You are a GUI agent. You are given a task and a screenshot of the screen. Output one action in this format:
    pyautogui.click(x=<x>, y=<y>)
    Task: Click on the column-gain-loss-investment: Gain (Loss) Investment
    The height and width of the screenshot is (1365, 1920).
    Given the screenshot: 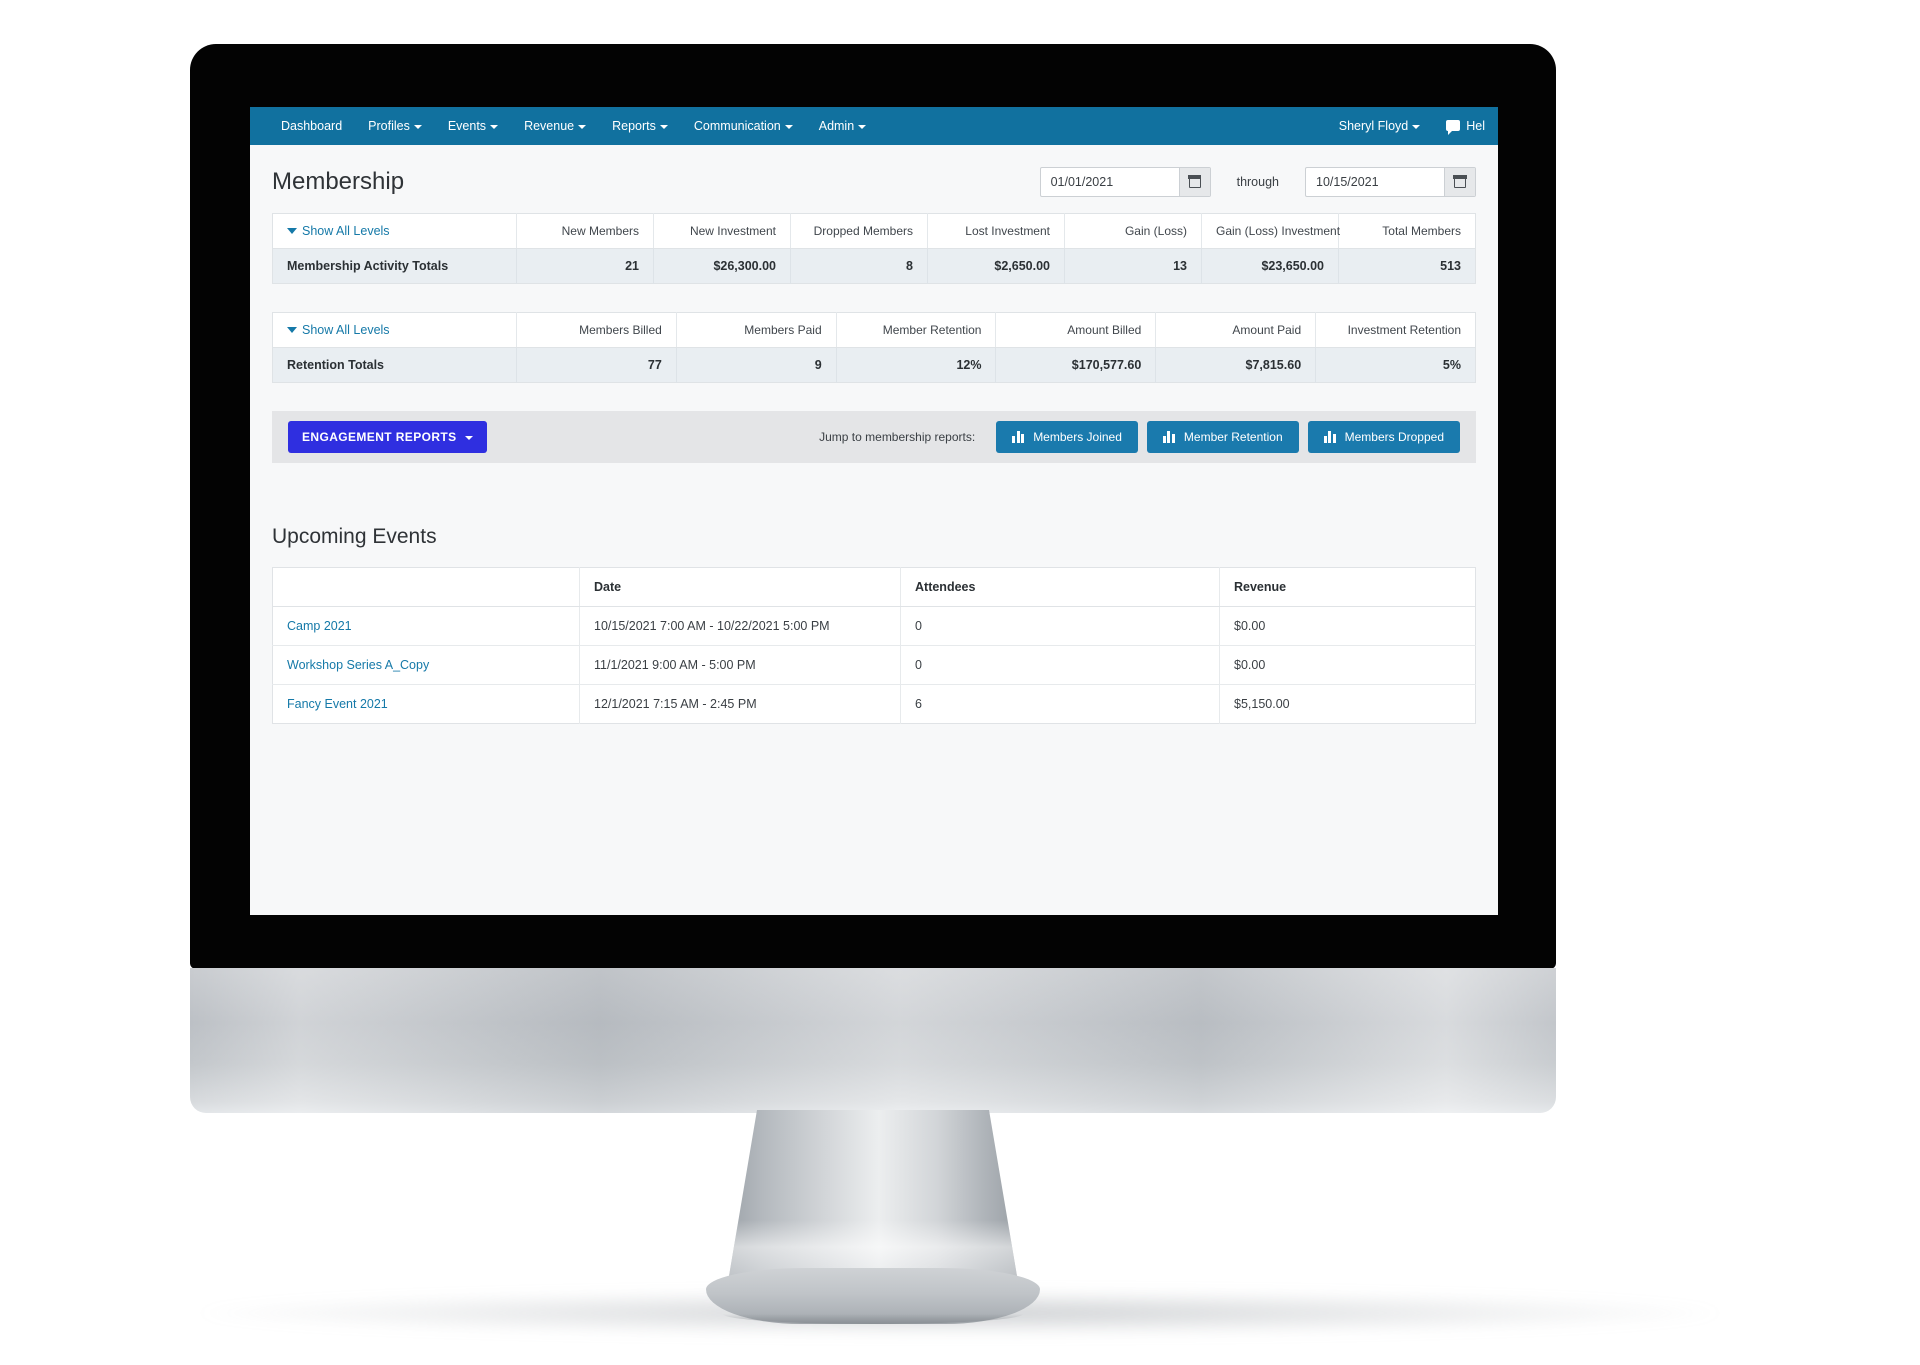 What is the action you would take?
    pyautogui.click(x=1270, y=231)
    